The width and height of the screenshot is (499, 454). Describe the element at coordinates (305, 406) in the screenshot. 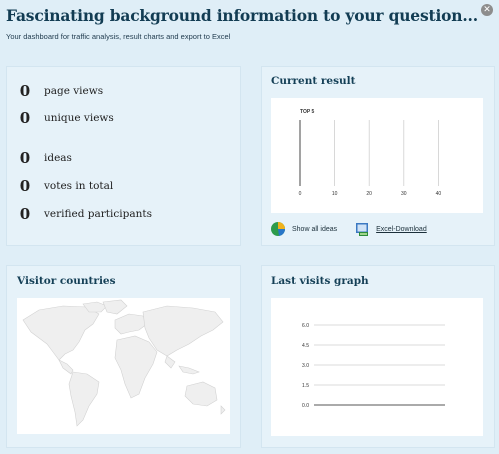

I see `y-tick-label: 0.0` at that location.